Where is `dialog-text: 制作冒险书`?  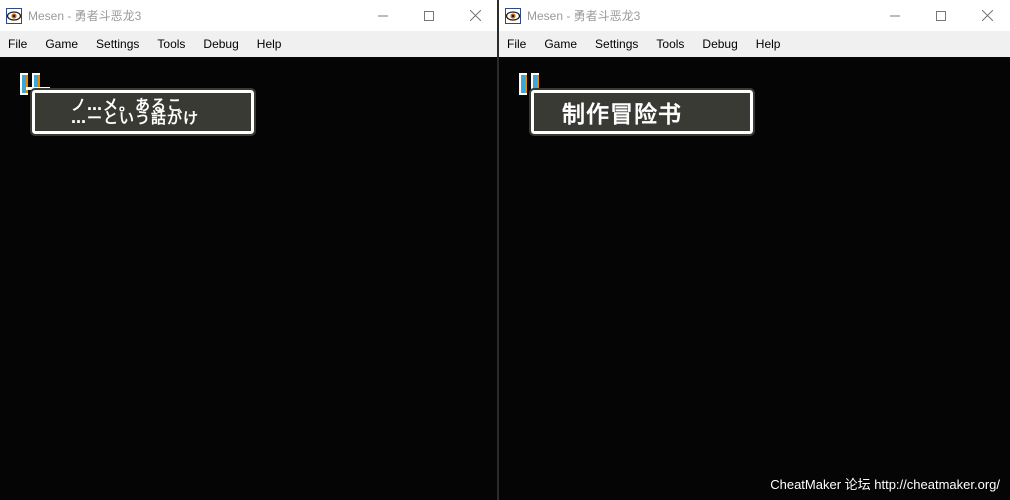
dialog-text: 制作冒险书 is located at coordinates (622, 115).